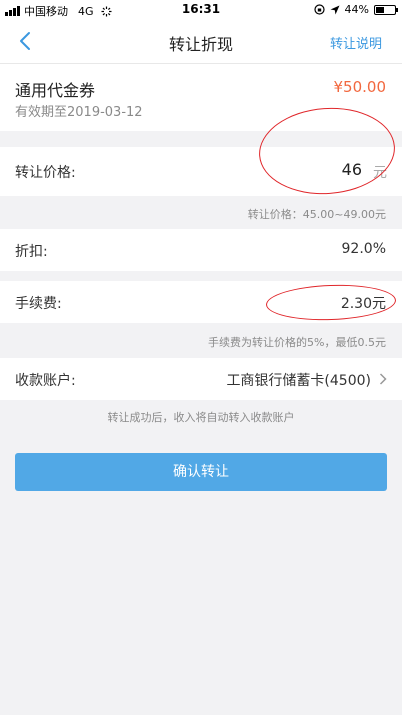  What do you see at coordinates (201, 472) in the screenshot?
I see `confirm-transfer-button: 确认转让` at bounding box center [201, 472].